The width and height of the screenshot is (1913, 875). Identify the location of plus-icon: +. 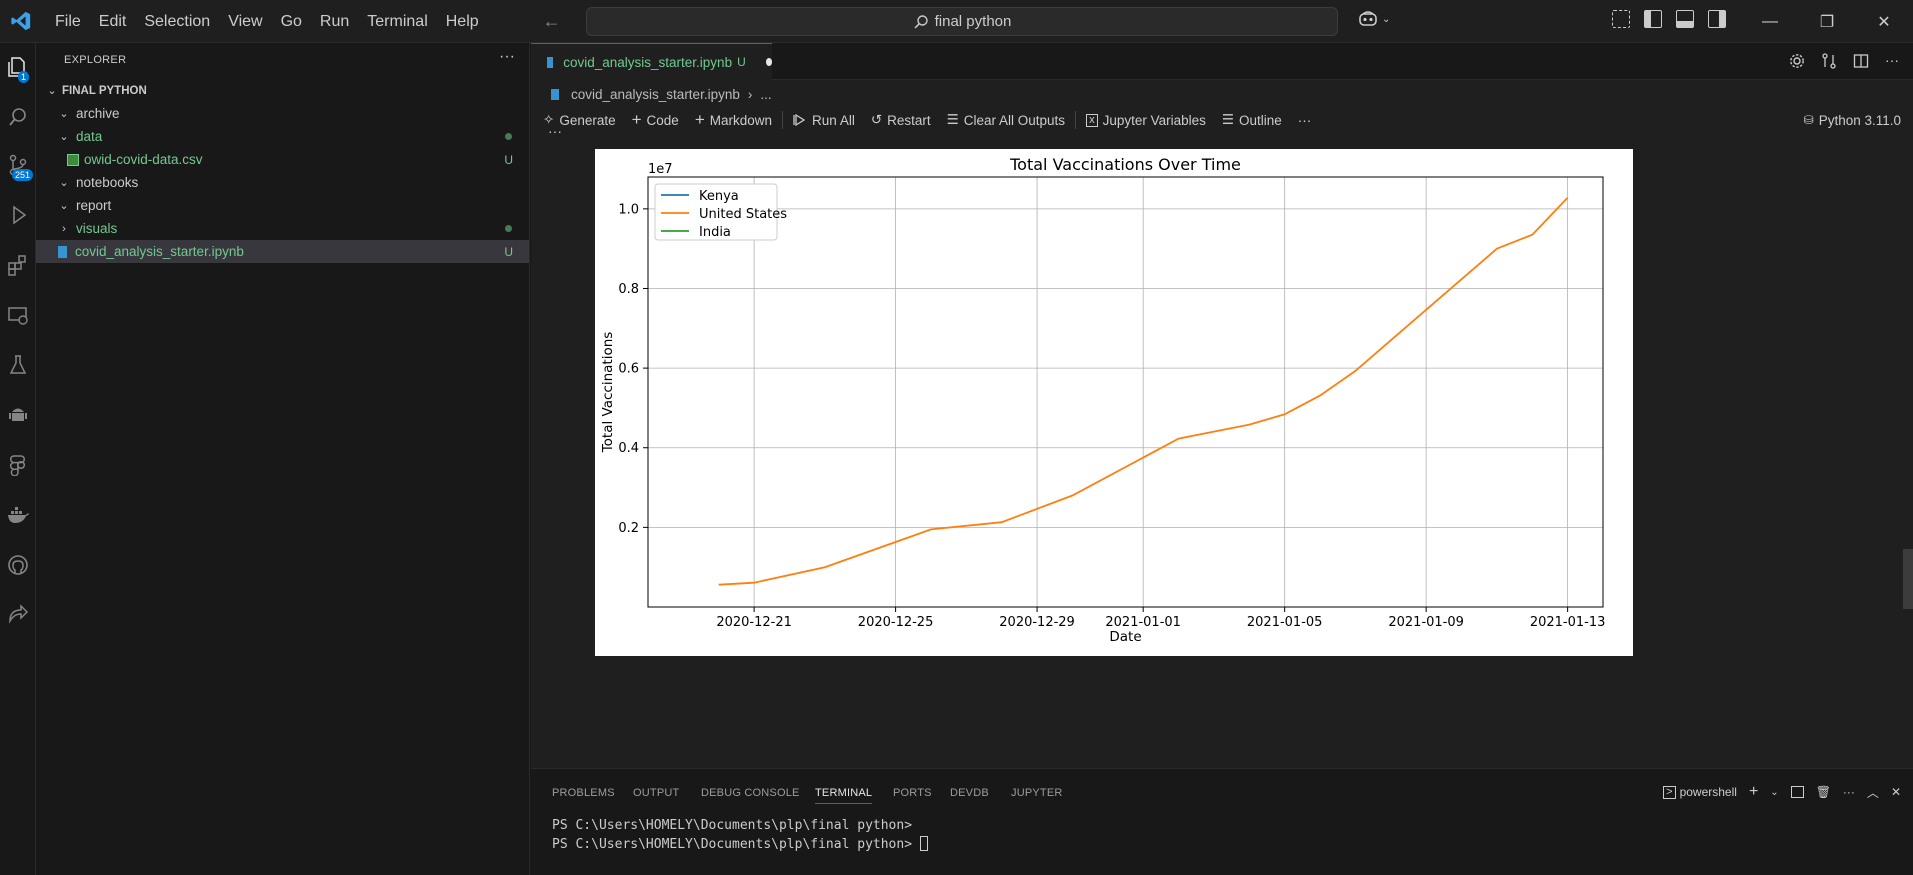
(699, 119).